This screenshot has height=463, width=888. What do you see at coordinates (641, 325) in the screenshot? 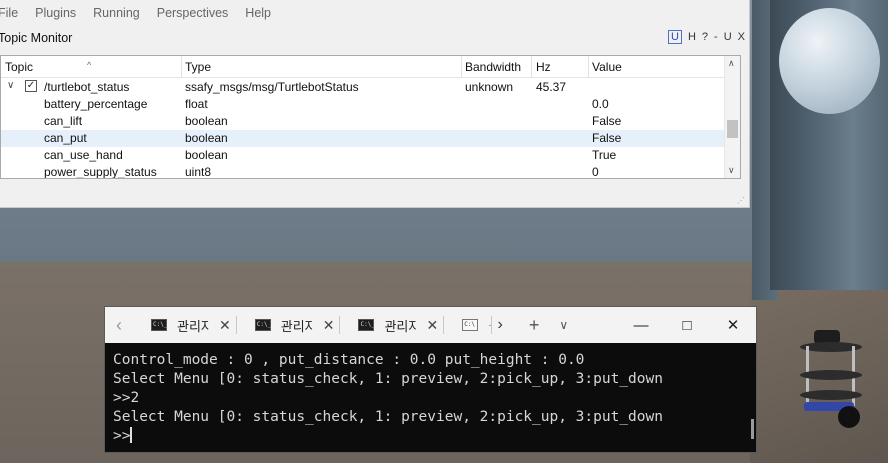
I see `minimize-icon: —` at bounding box center [641, 325].